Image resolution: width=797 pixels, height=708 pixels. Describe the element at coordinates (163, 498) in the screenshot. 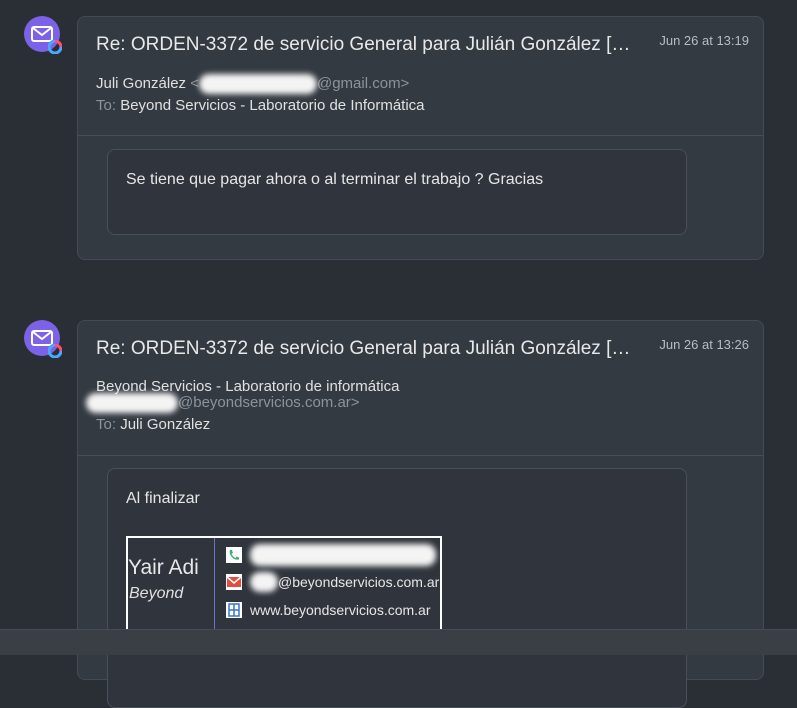

I see `body-text: Al finalizar` at that location.